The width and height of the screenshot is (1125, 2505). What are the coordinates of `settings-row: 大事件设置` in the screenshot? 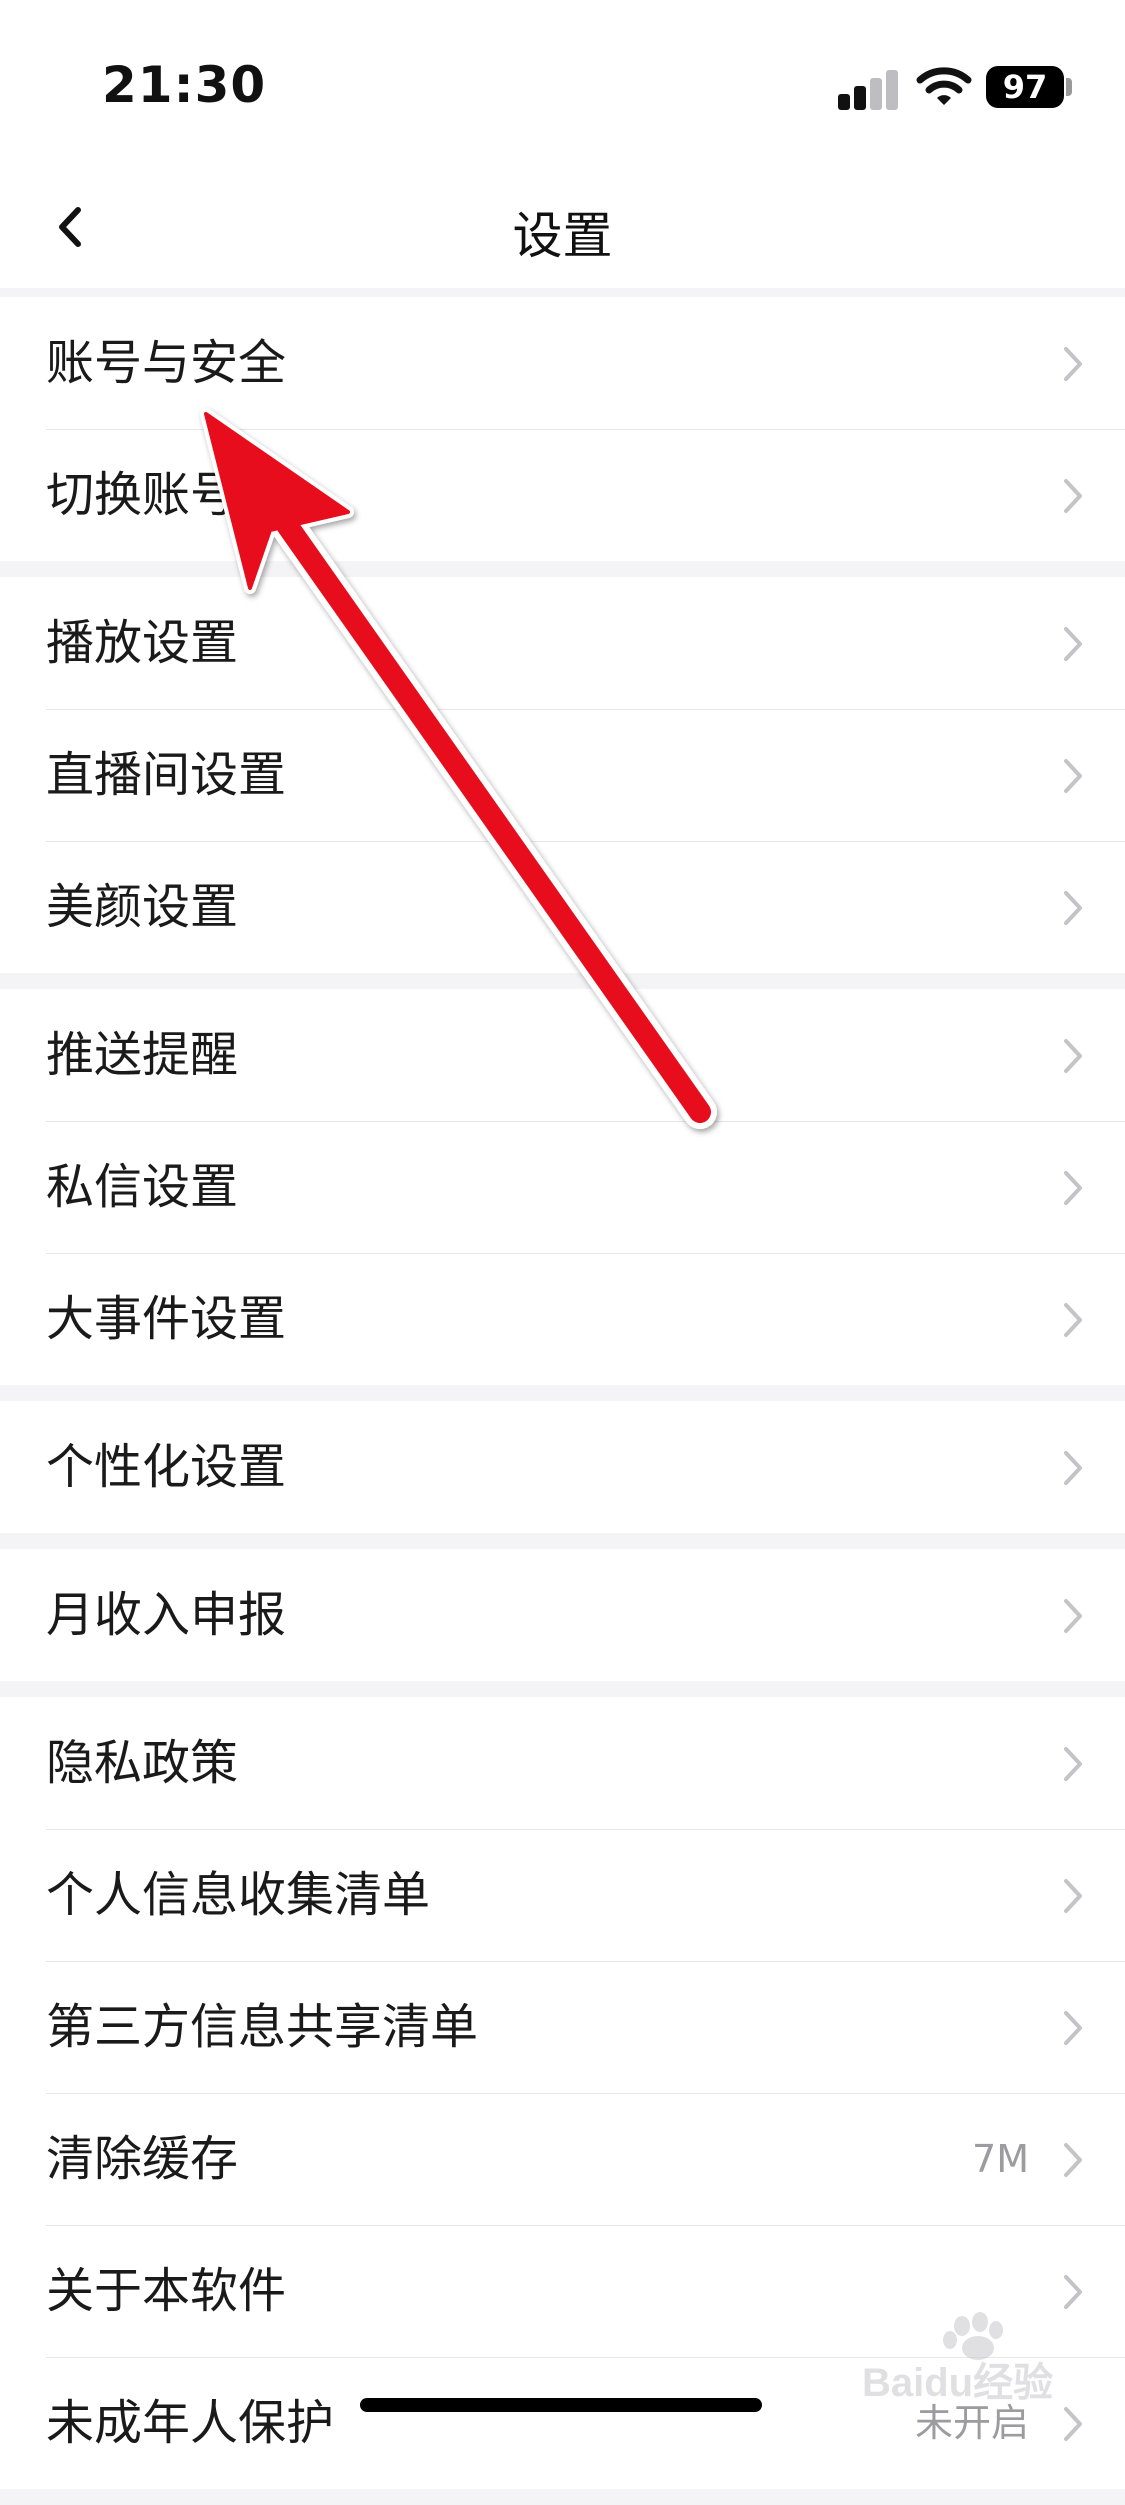 It's located at (562, 1319).